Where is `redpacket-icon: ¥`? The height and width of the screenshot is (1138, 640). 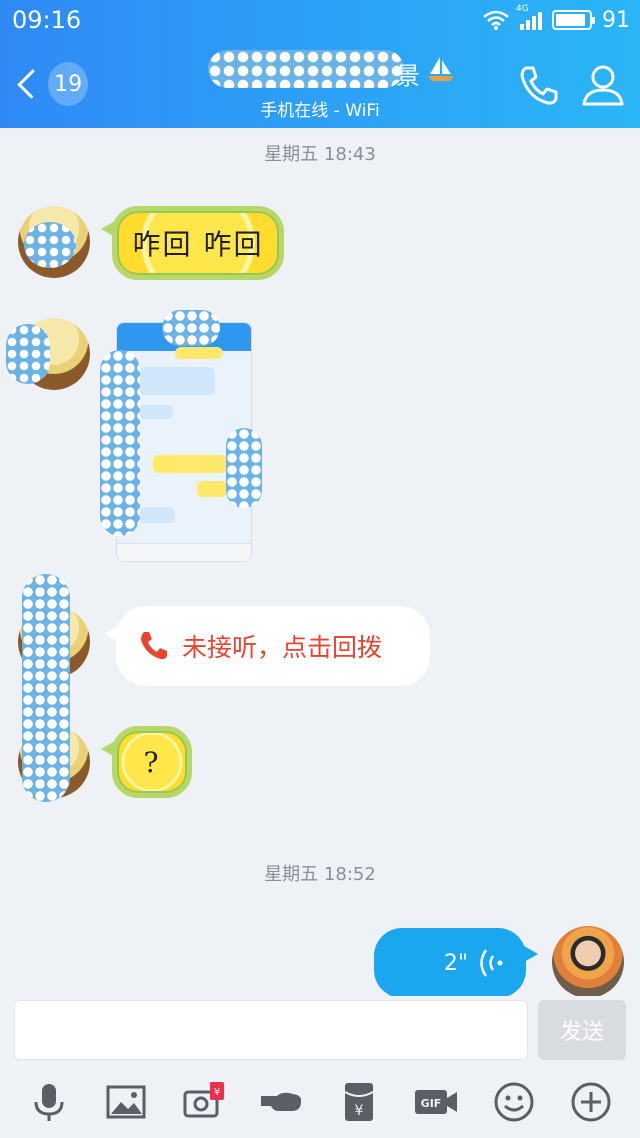 redpacket-icon: ¥ is located at coordinates (359, 1102).